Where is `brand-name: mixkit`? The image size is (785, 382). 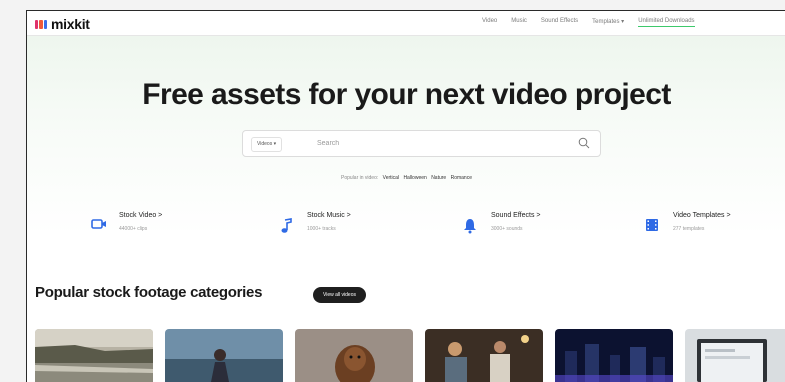 brand-name: mixkit is located at coordinates (70, 24).